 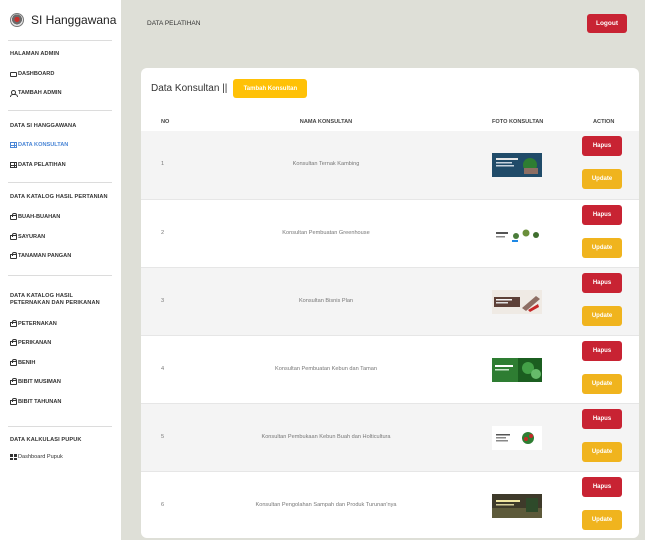 I want to click on sidebar-item-buah-buahan: BUAH-BUAHAN, so click(x=35, y=216).